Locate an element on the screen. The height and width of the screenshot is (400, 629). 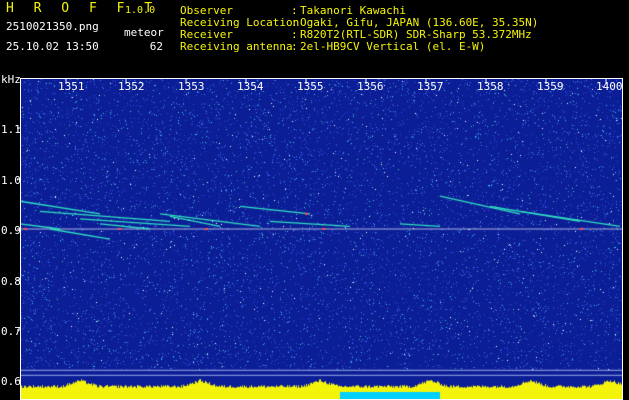
y-tick-label: 0.9 is located at coordinates (11, 230).